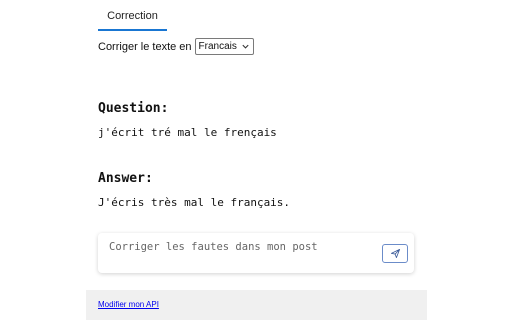  I want to click on chevron-down-icon, so click(245, 46).